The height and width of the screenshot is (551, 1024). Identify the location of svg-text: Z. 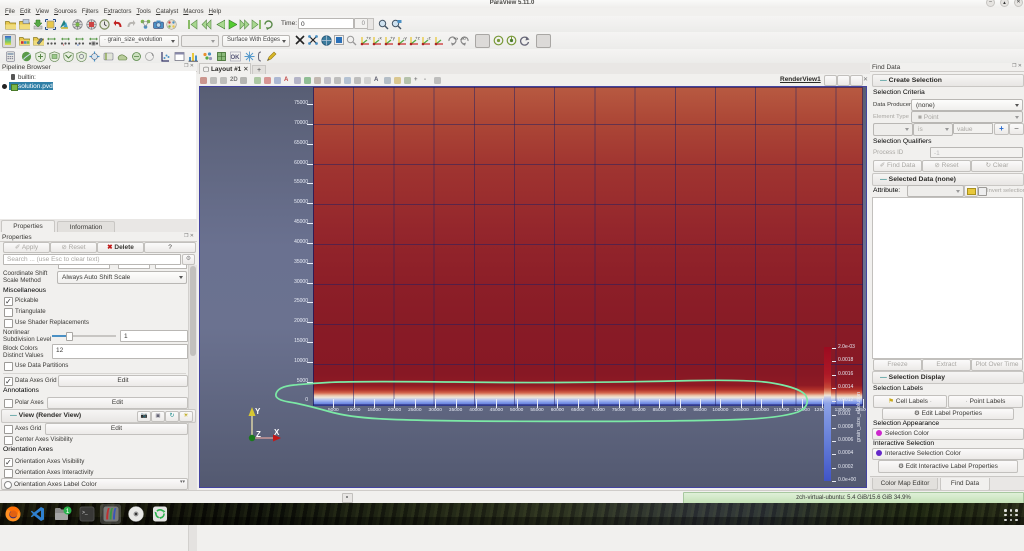
(258, 434).